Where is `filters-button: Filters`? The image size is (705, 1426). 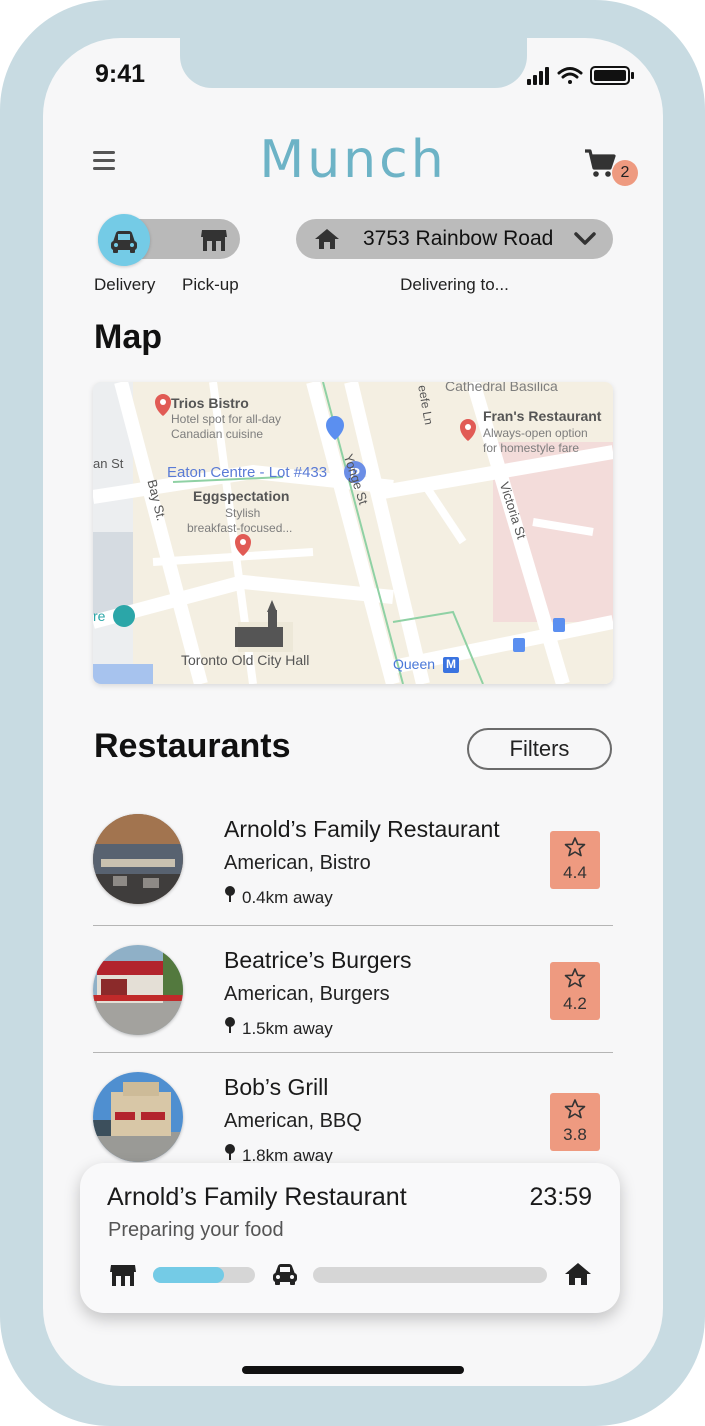
filters-button: Filters is located at coordinates (539, 749).